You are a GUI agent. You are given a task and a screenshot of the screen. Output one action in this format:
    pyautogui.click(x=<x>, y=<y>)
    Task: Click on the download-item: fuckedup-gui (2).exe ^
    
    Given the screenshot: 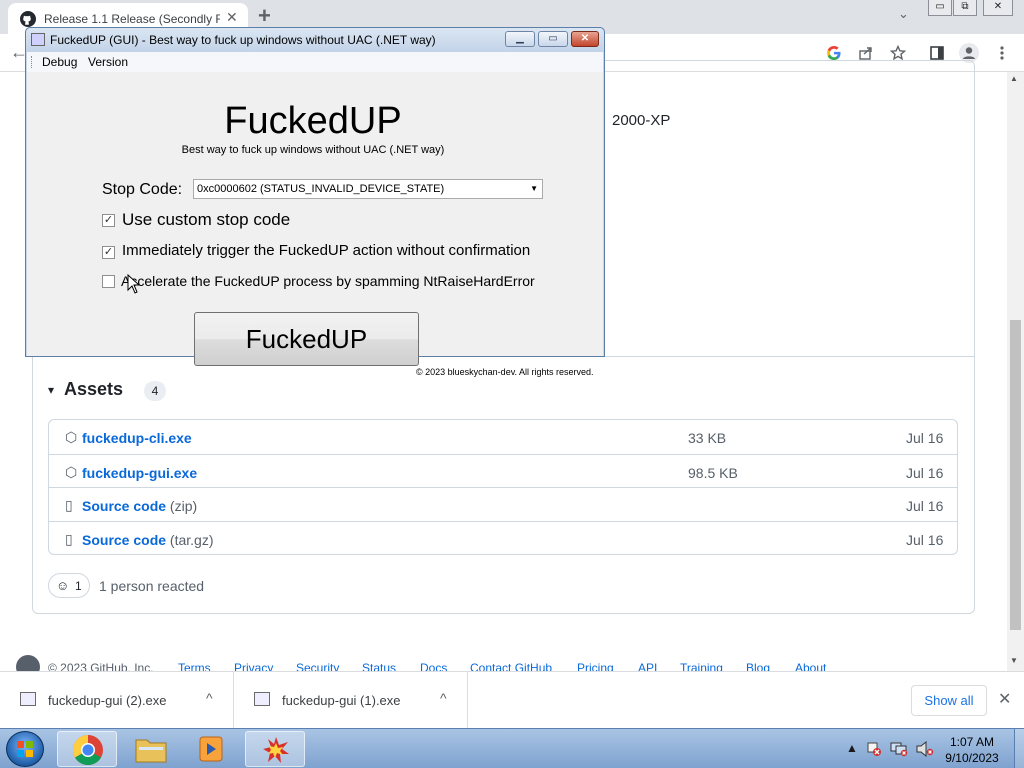 What is the action you would take?
    pyautogui.click(x=117, y=700)
    